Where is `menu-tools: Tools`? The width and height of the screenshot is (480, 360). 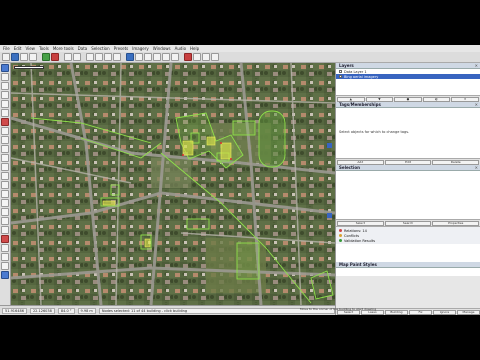 menu-tools: Tools is located at coordinates (44, 48).